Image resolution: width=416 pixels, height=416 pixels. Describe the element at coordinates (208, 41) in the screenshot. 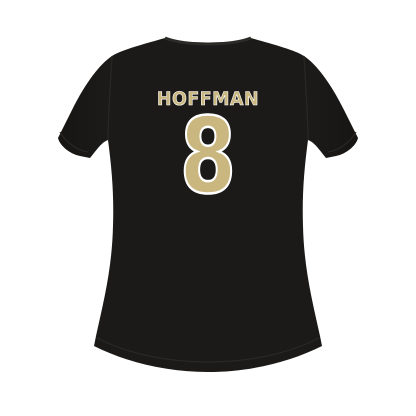

I see `collar` at that location.